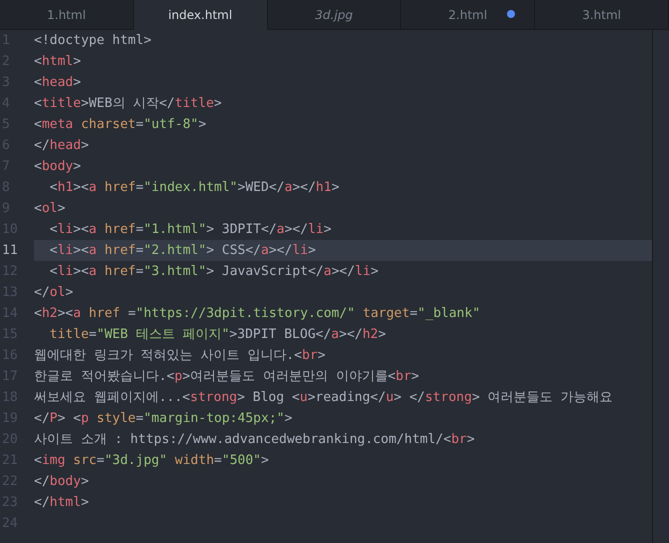  Describe the element at coordinates (194, 188) in the screenshot. I see `code-line: <h1><a href="index.html">WED</a></h1>` at that location.